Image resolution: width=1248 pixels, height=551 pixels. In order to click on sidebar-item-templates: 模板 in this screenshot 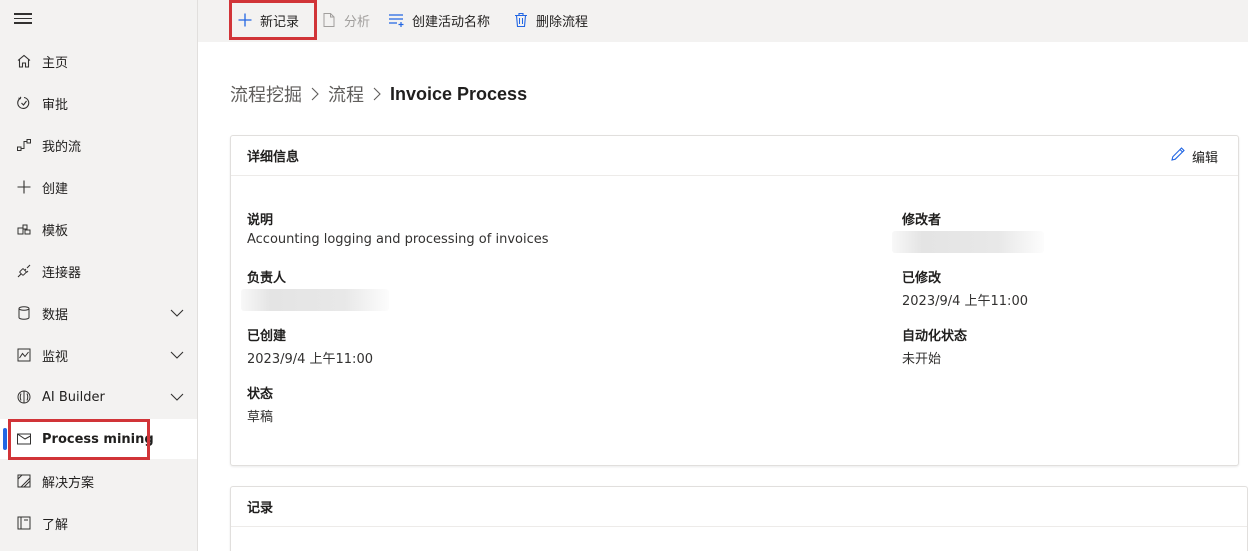, I will do `click(98, 229)`.